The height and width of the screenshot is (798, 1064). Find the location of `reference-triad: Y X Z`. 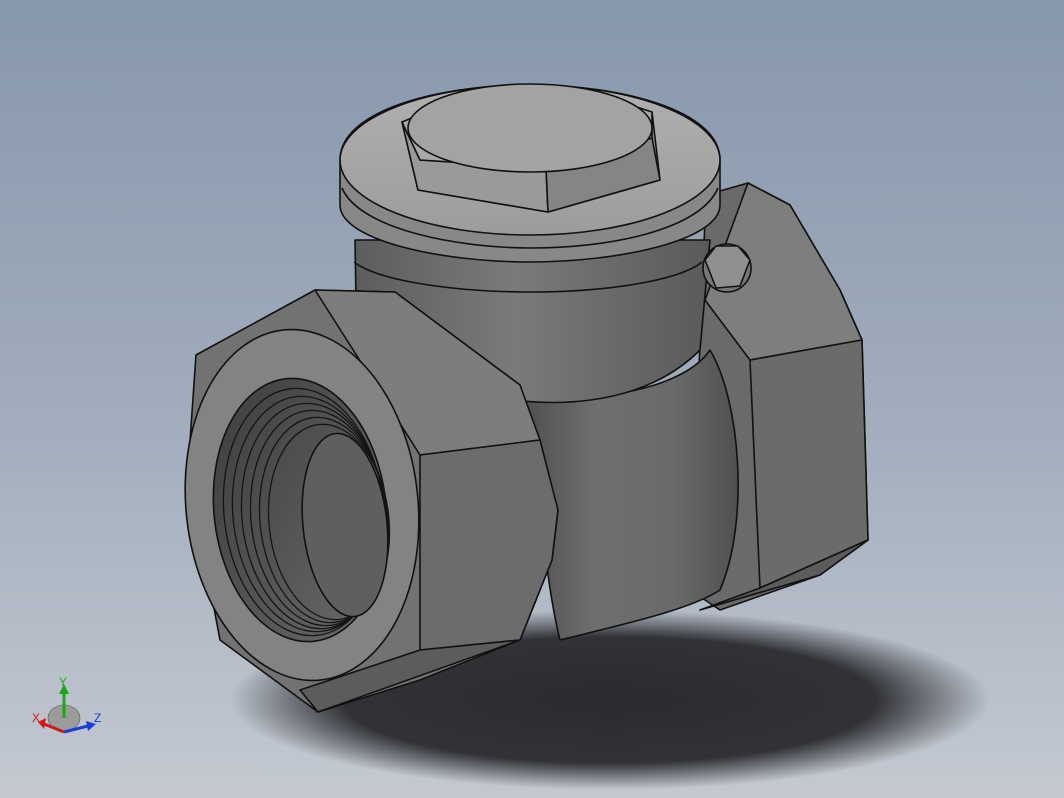

reference-triad: Y X Z is located at coordinates (66, 705).